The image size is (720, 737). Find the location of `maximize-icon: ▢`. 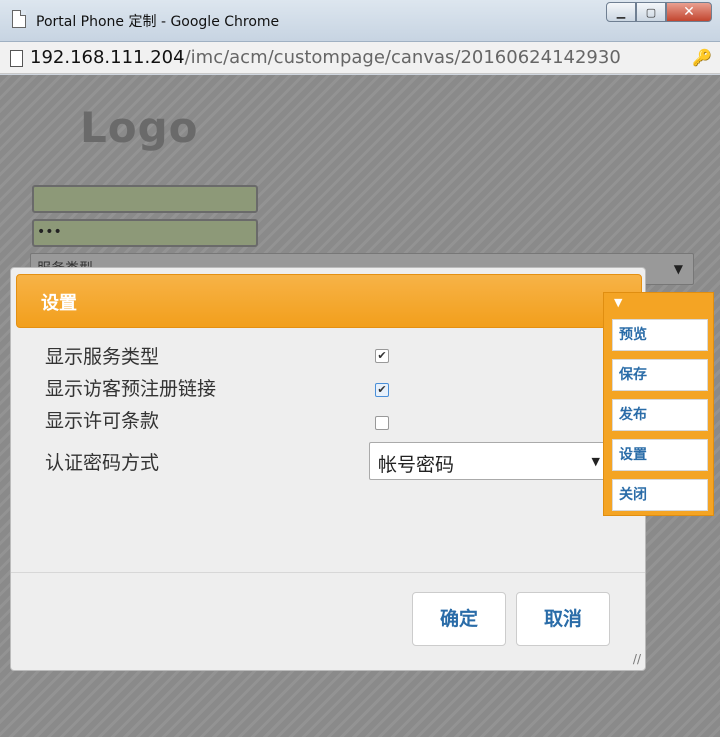

maximize-icon: ▢ is located at coordinates (651, 12).